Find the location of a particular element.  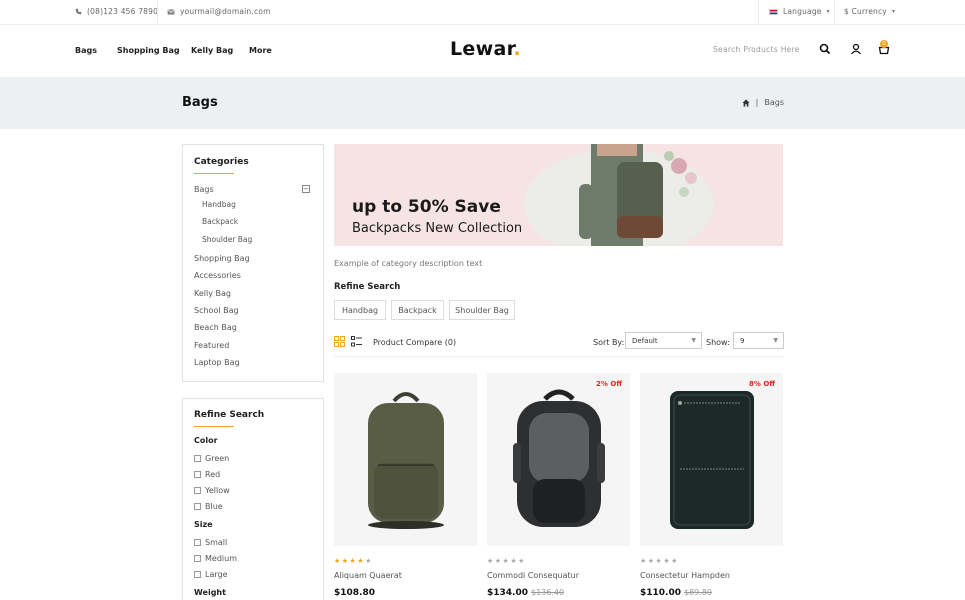

sort-by-label: Sort By: is located at coordinates (609, 342).